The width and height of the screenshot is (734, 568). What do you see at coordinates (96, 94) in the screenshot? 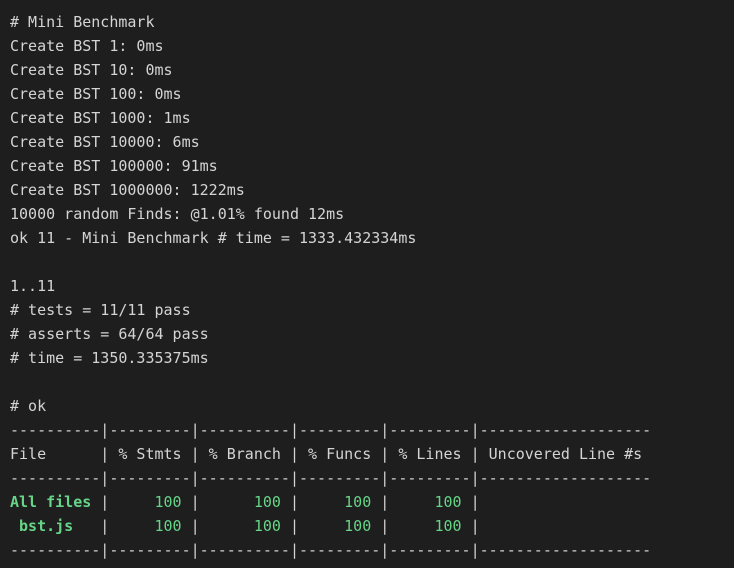
I see `output-line: Create BST 100: 0ms` at bounding box center [96, 94].